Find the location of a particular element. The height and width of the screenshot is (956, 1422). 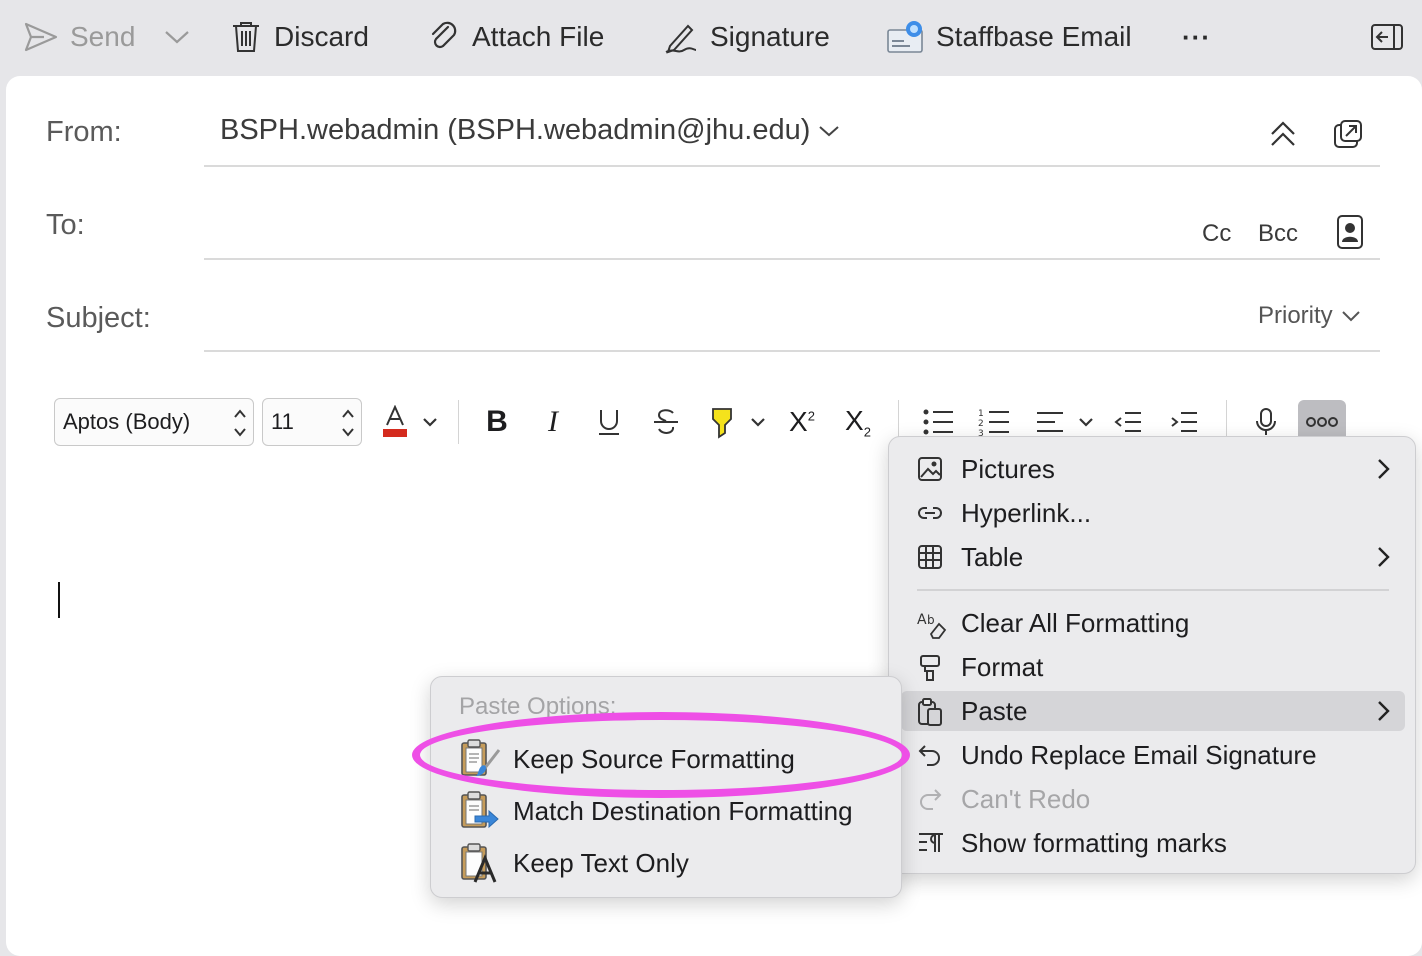

match-destination-formatting-option: Match Destination Formatting is located at coordinates (656, 811).